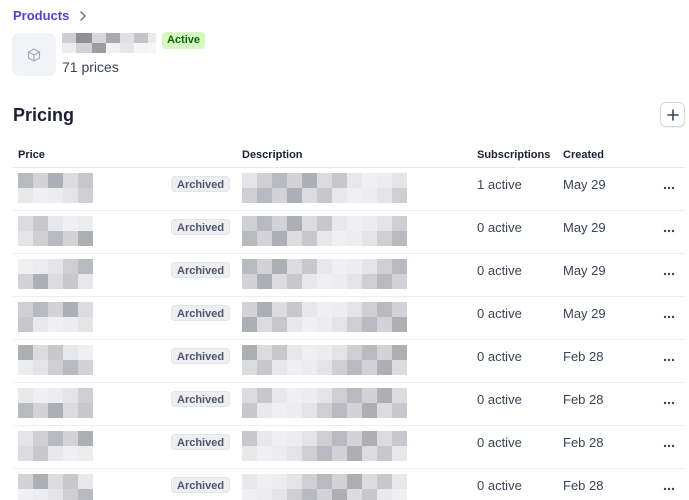 The height and width of the screenshot is (500, 689). What do you see at coordinates (41, 15) in the screenshot?
I see `breadcrumb-products-link: Products` at bounding box center [41, 15].